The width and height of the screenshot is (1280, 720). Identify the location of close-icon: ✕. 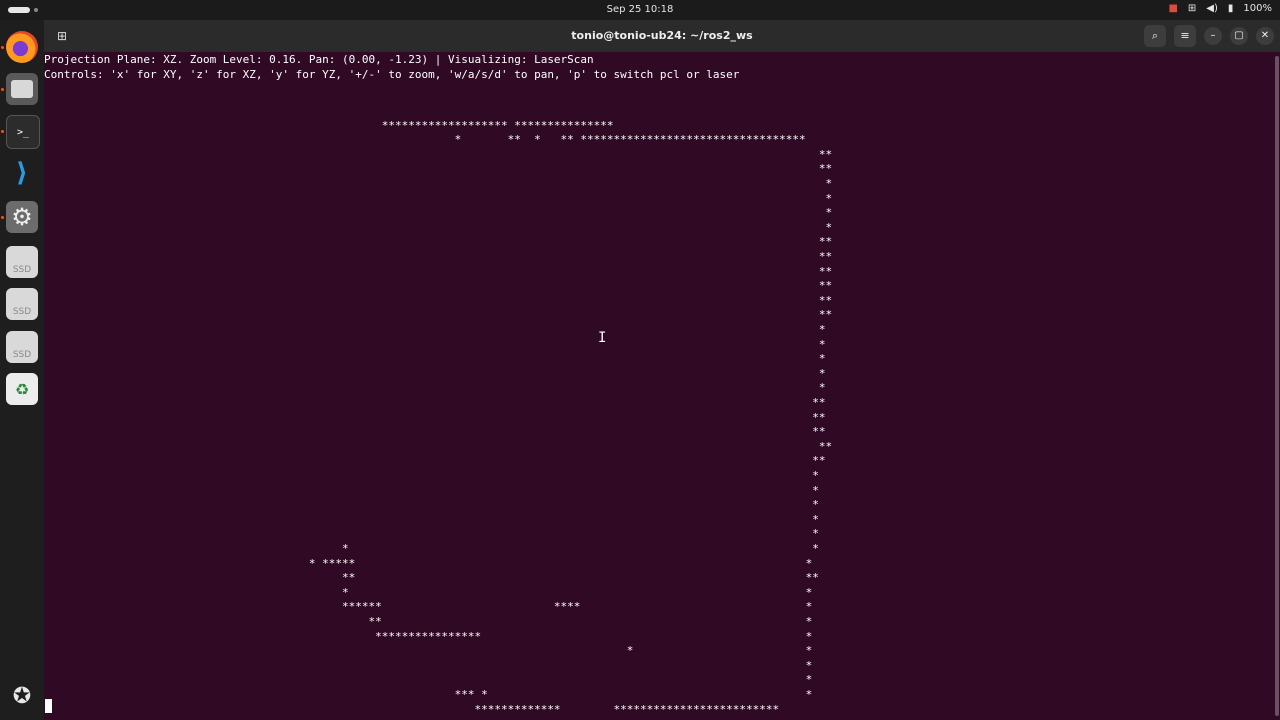
(1265, 36).